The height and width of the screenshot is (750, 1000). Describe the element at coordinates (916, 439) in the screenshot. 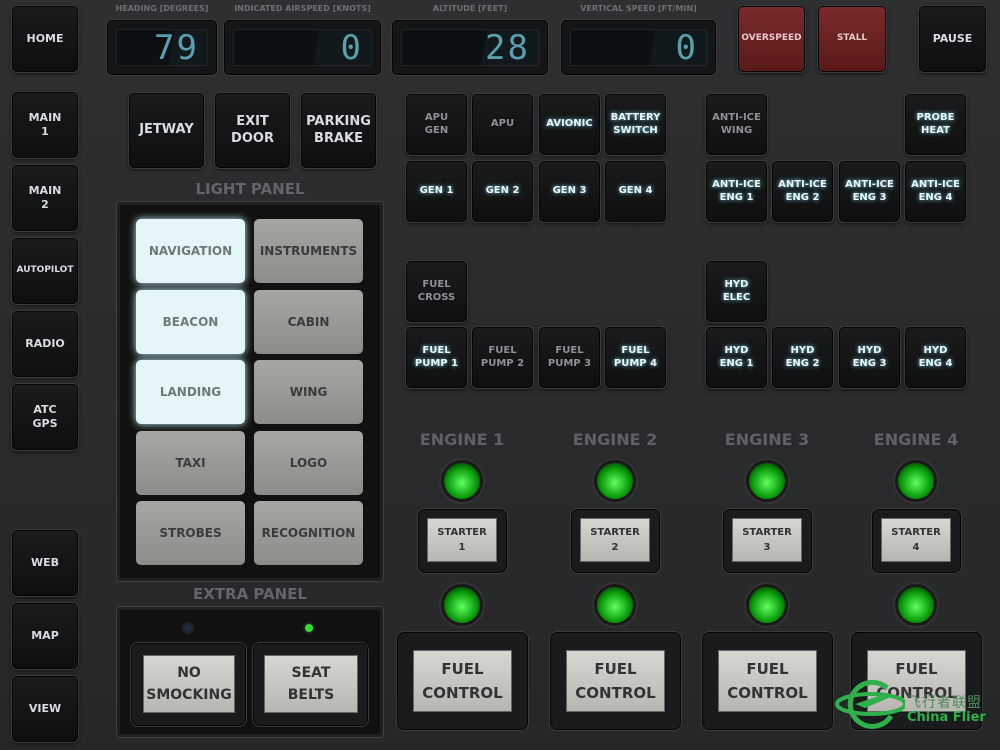

I see `engine-4-label: ENGINE 4` at that location.